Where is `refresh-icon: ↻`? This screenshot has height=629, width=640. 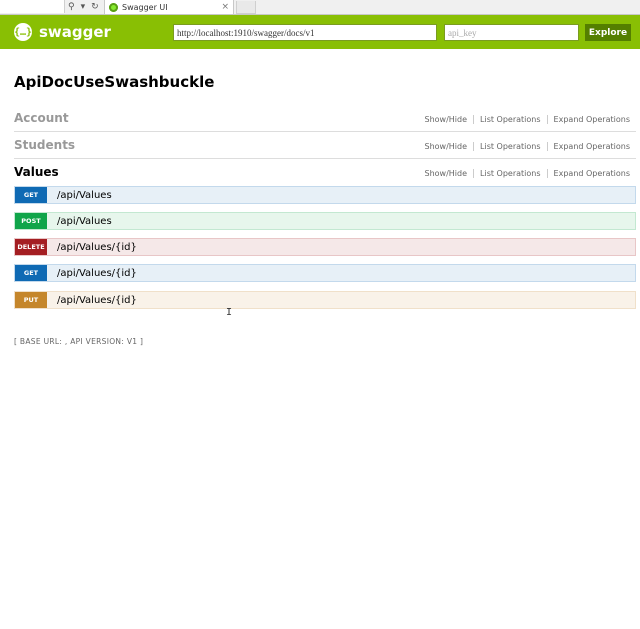
refresh-icon: ↻ is located at coordinates (95, 7).